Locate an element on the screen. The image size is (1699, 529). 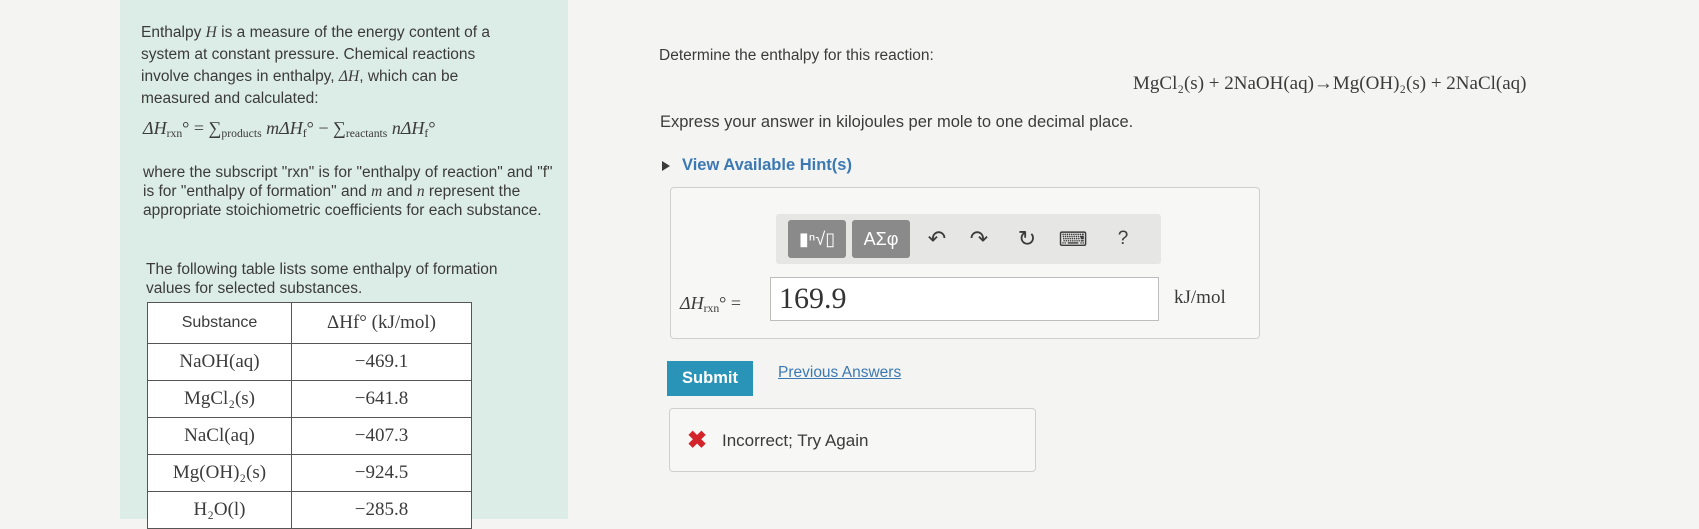
table-row: MgCl₂(s) −641.8 is located at coordinates (309, 399).